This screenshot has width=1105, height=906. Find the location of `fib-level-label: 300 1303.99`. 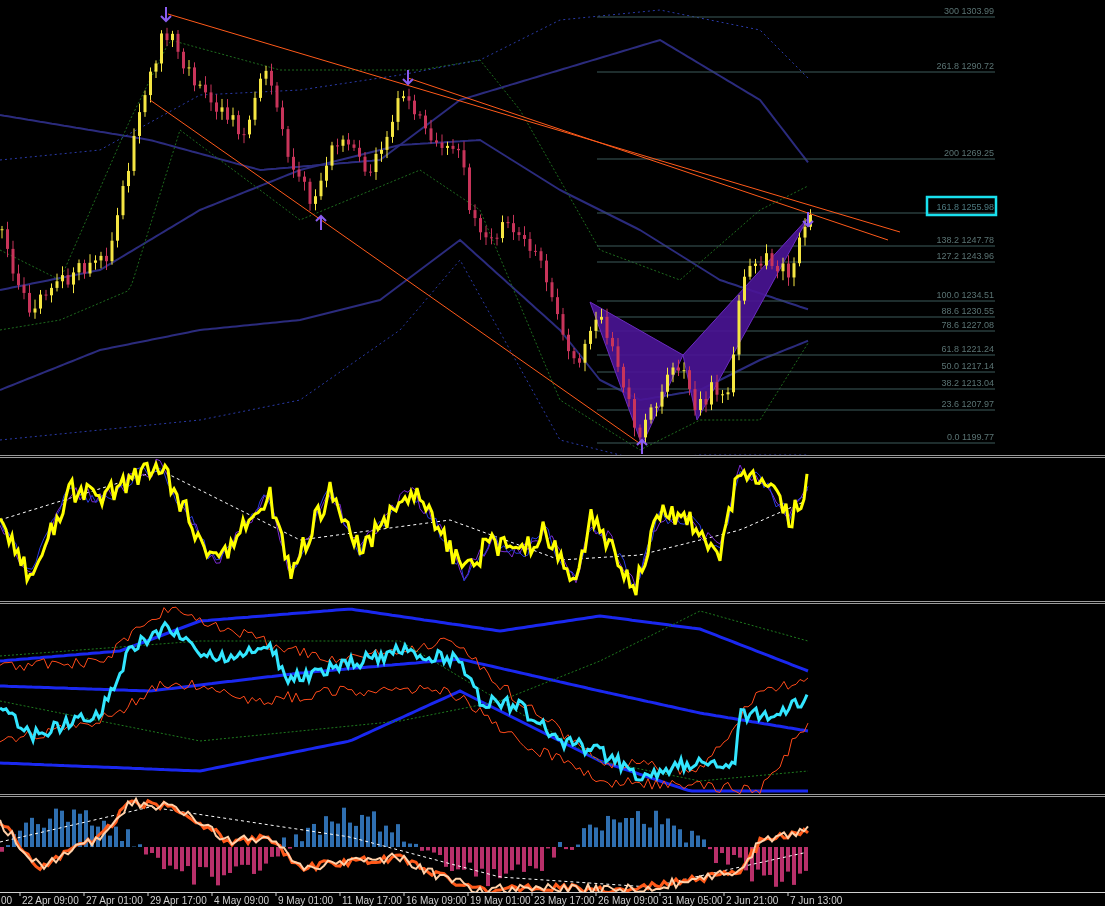

fib-level-label: 300 1303.99 is located at coordinates (968, 11).